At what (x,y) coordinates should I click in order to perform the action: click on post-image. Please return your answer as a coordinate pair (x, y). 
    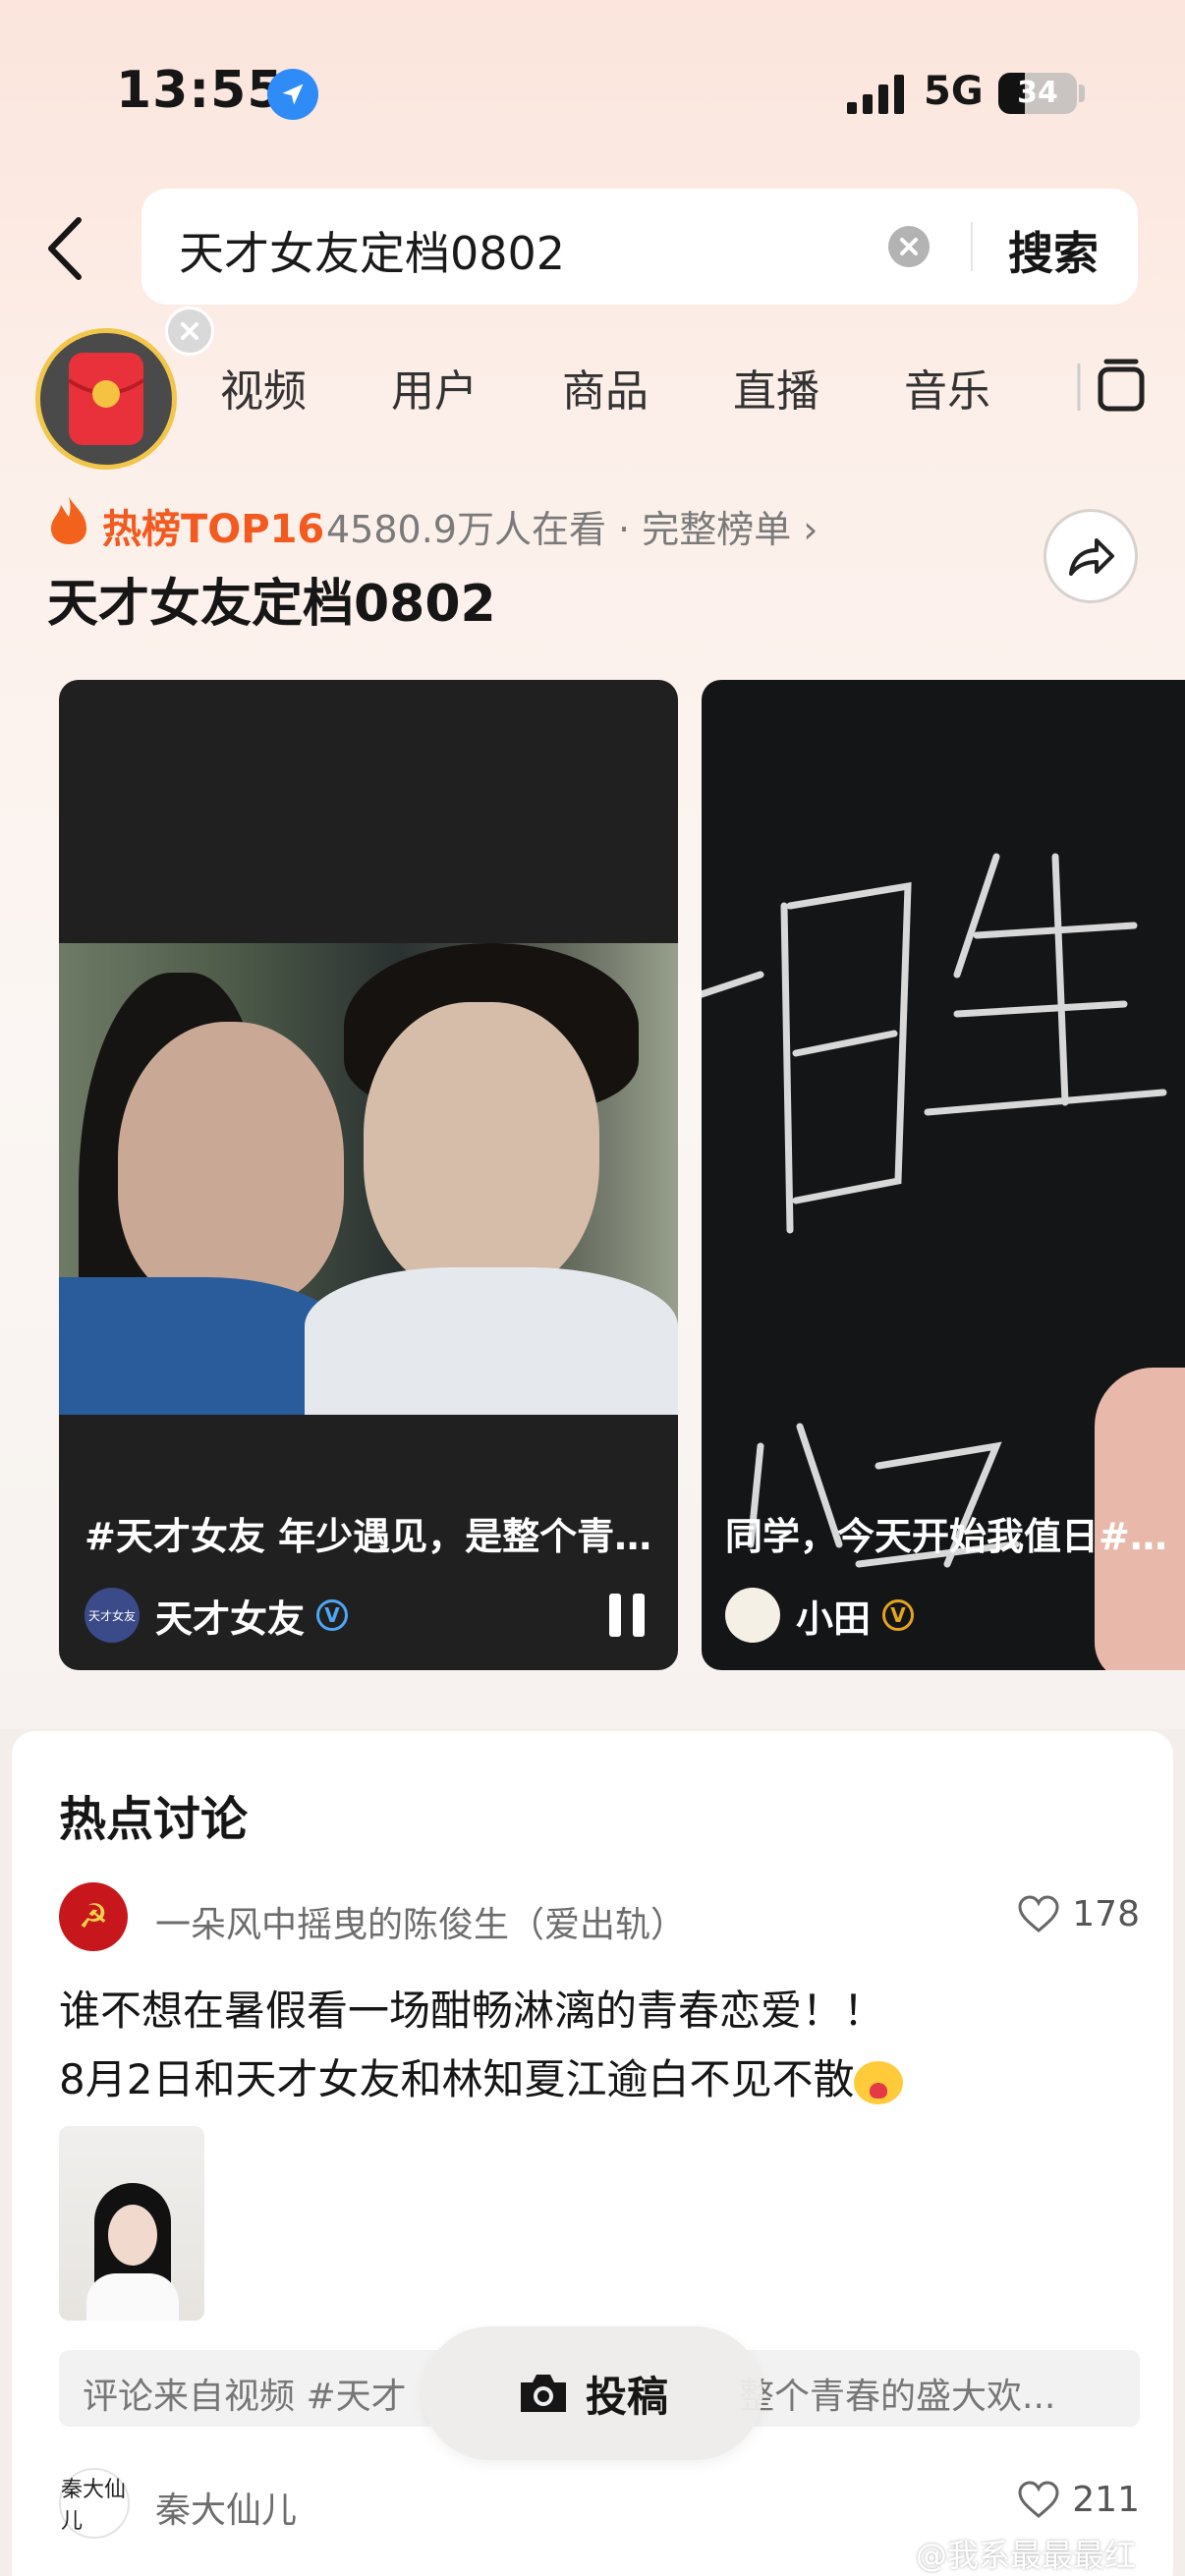
    Looking at the image, I should click on (132, 2223).